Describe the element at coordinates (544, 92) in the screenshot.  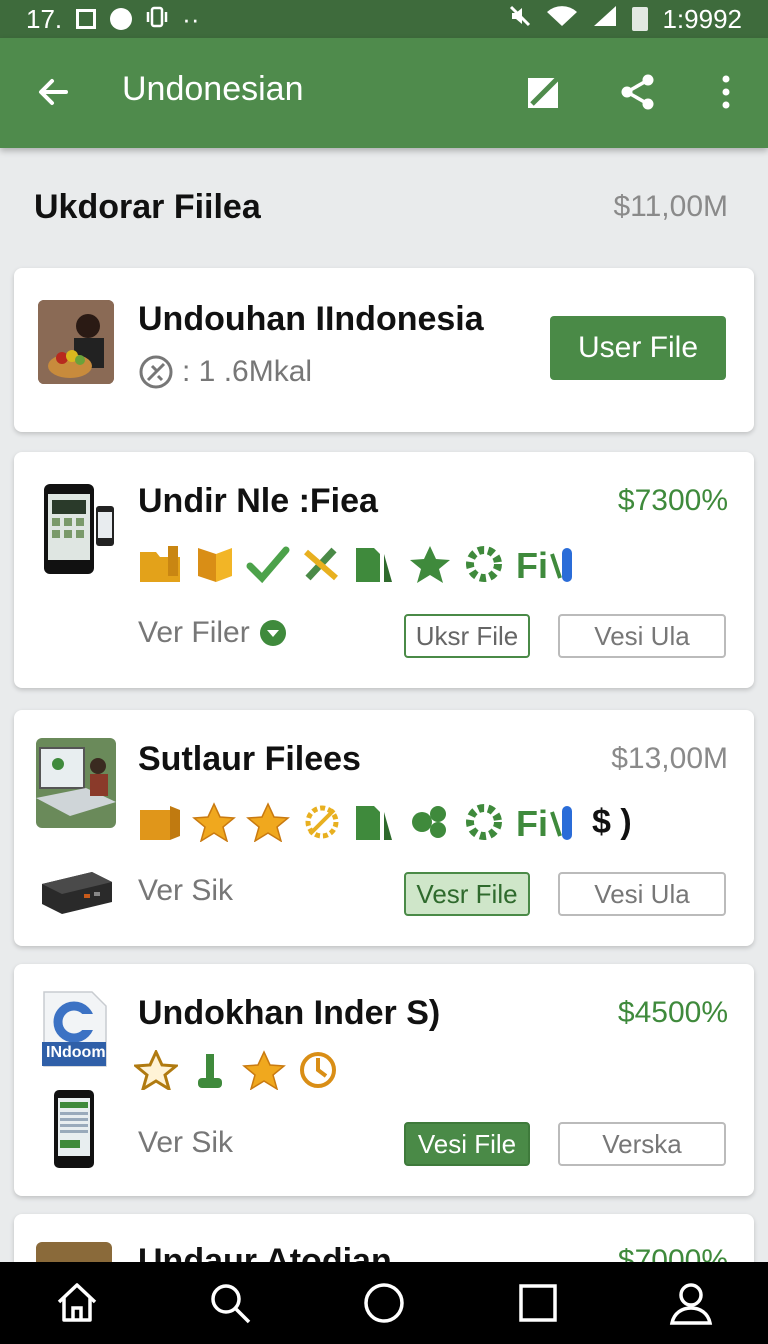
I see `edit-icon` at that location.